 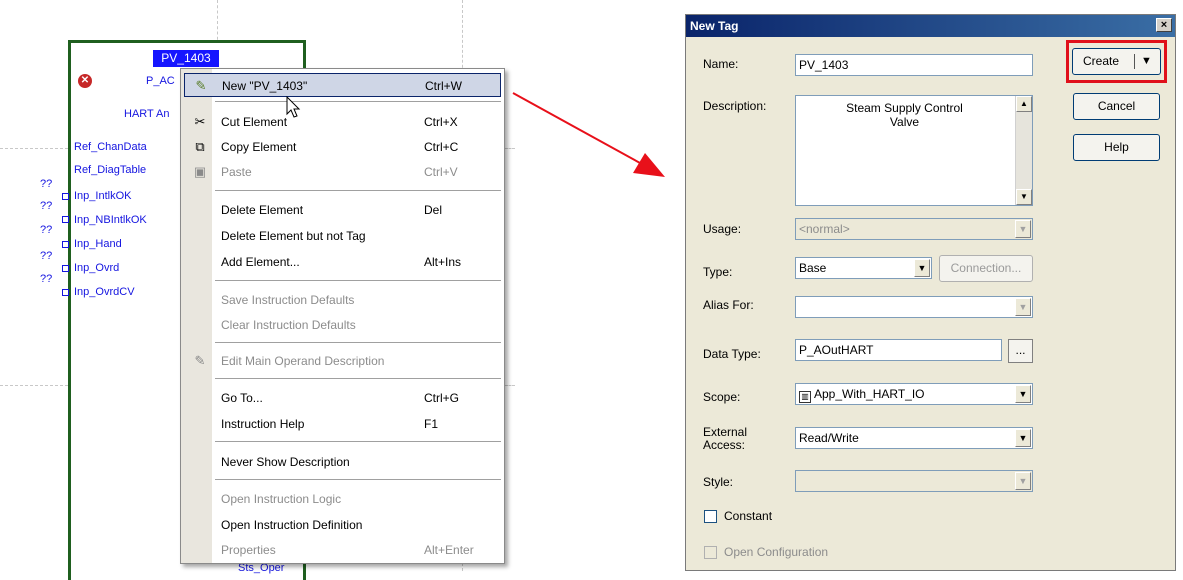 I want to click on scope-program-icon: ▥, so click(x=805, y=397).